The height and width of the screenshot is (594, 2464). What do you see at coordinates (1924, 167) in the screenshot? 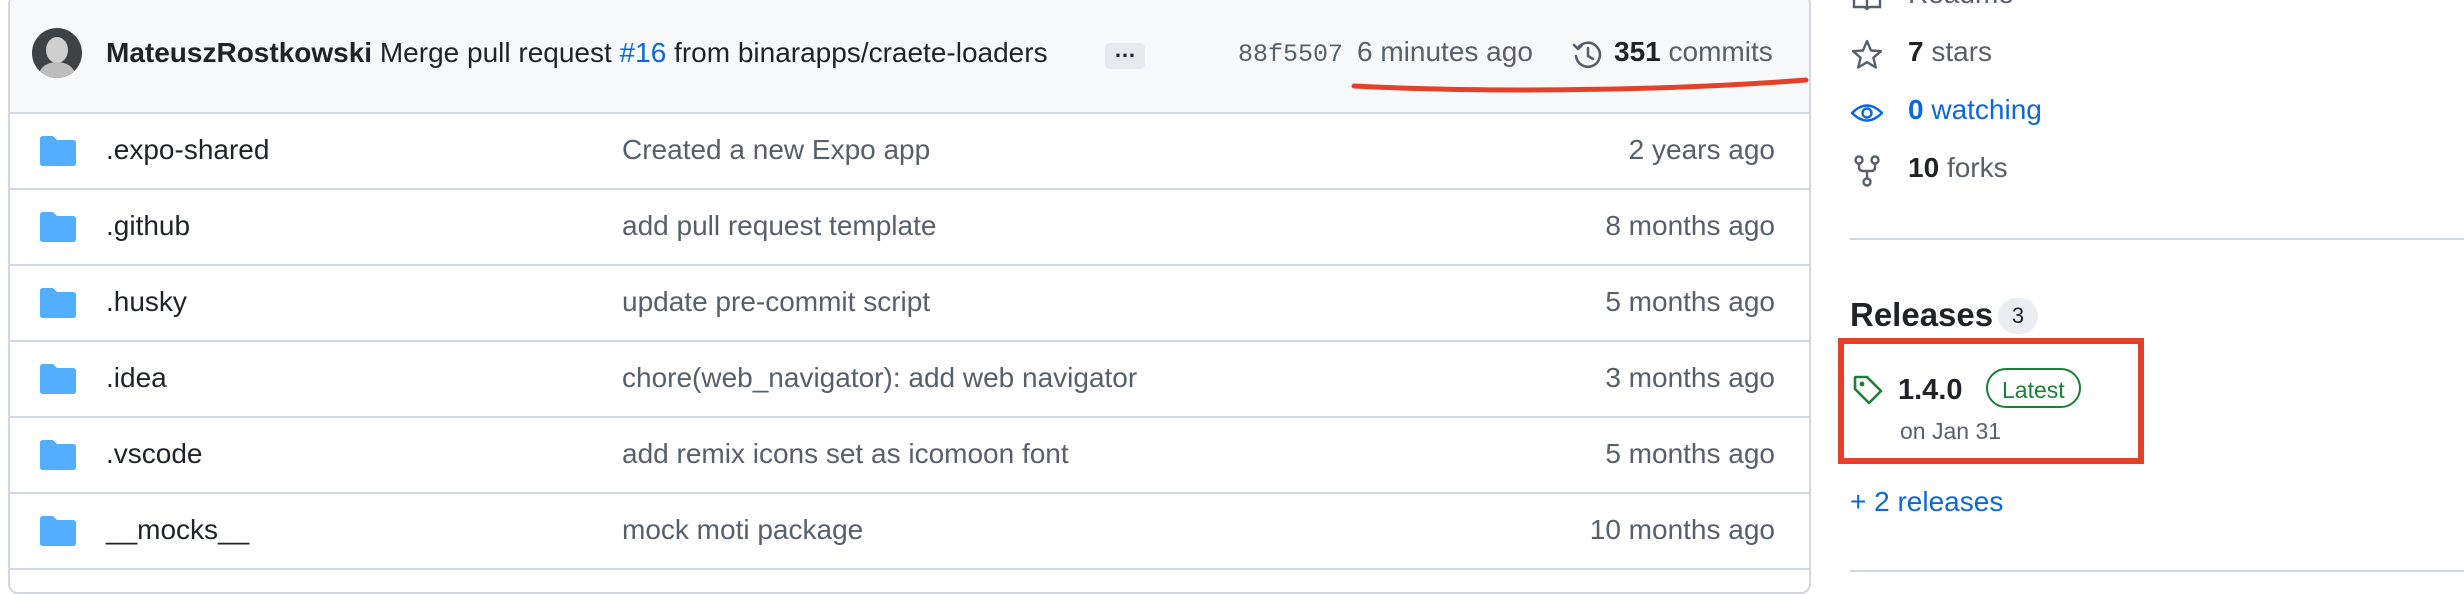
I see `forks-count: 10` at bounding box center [1924, 167].